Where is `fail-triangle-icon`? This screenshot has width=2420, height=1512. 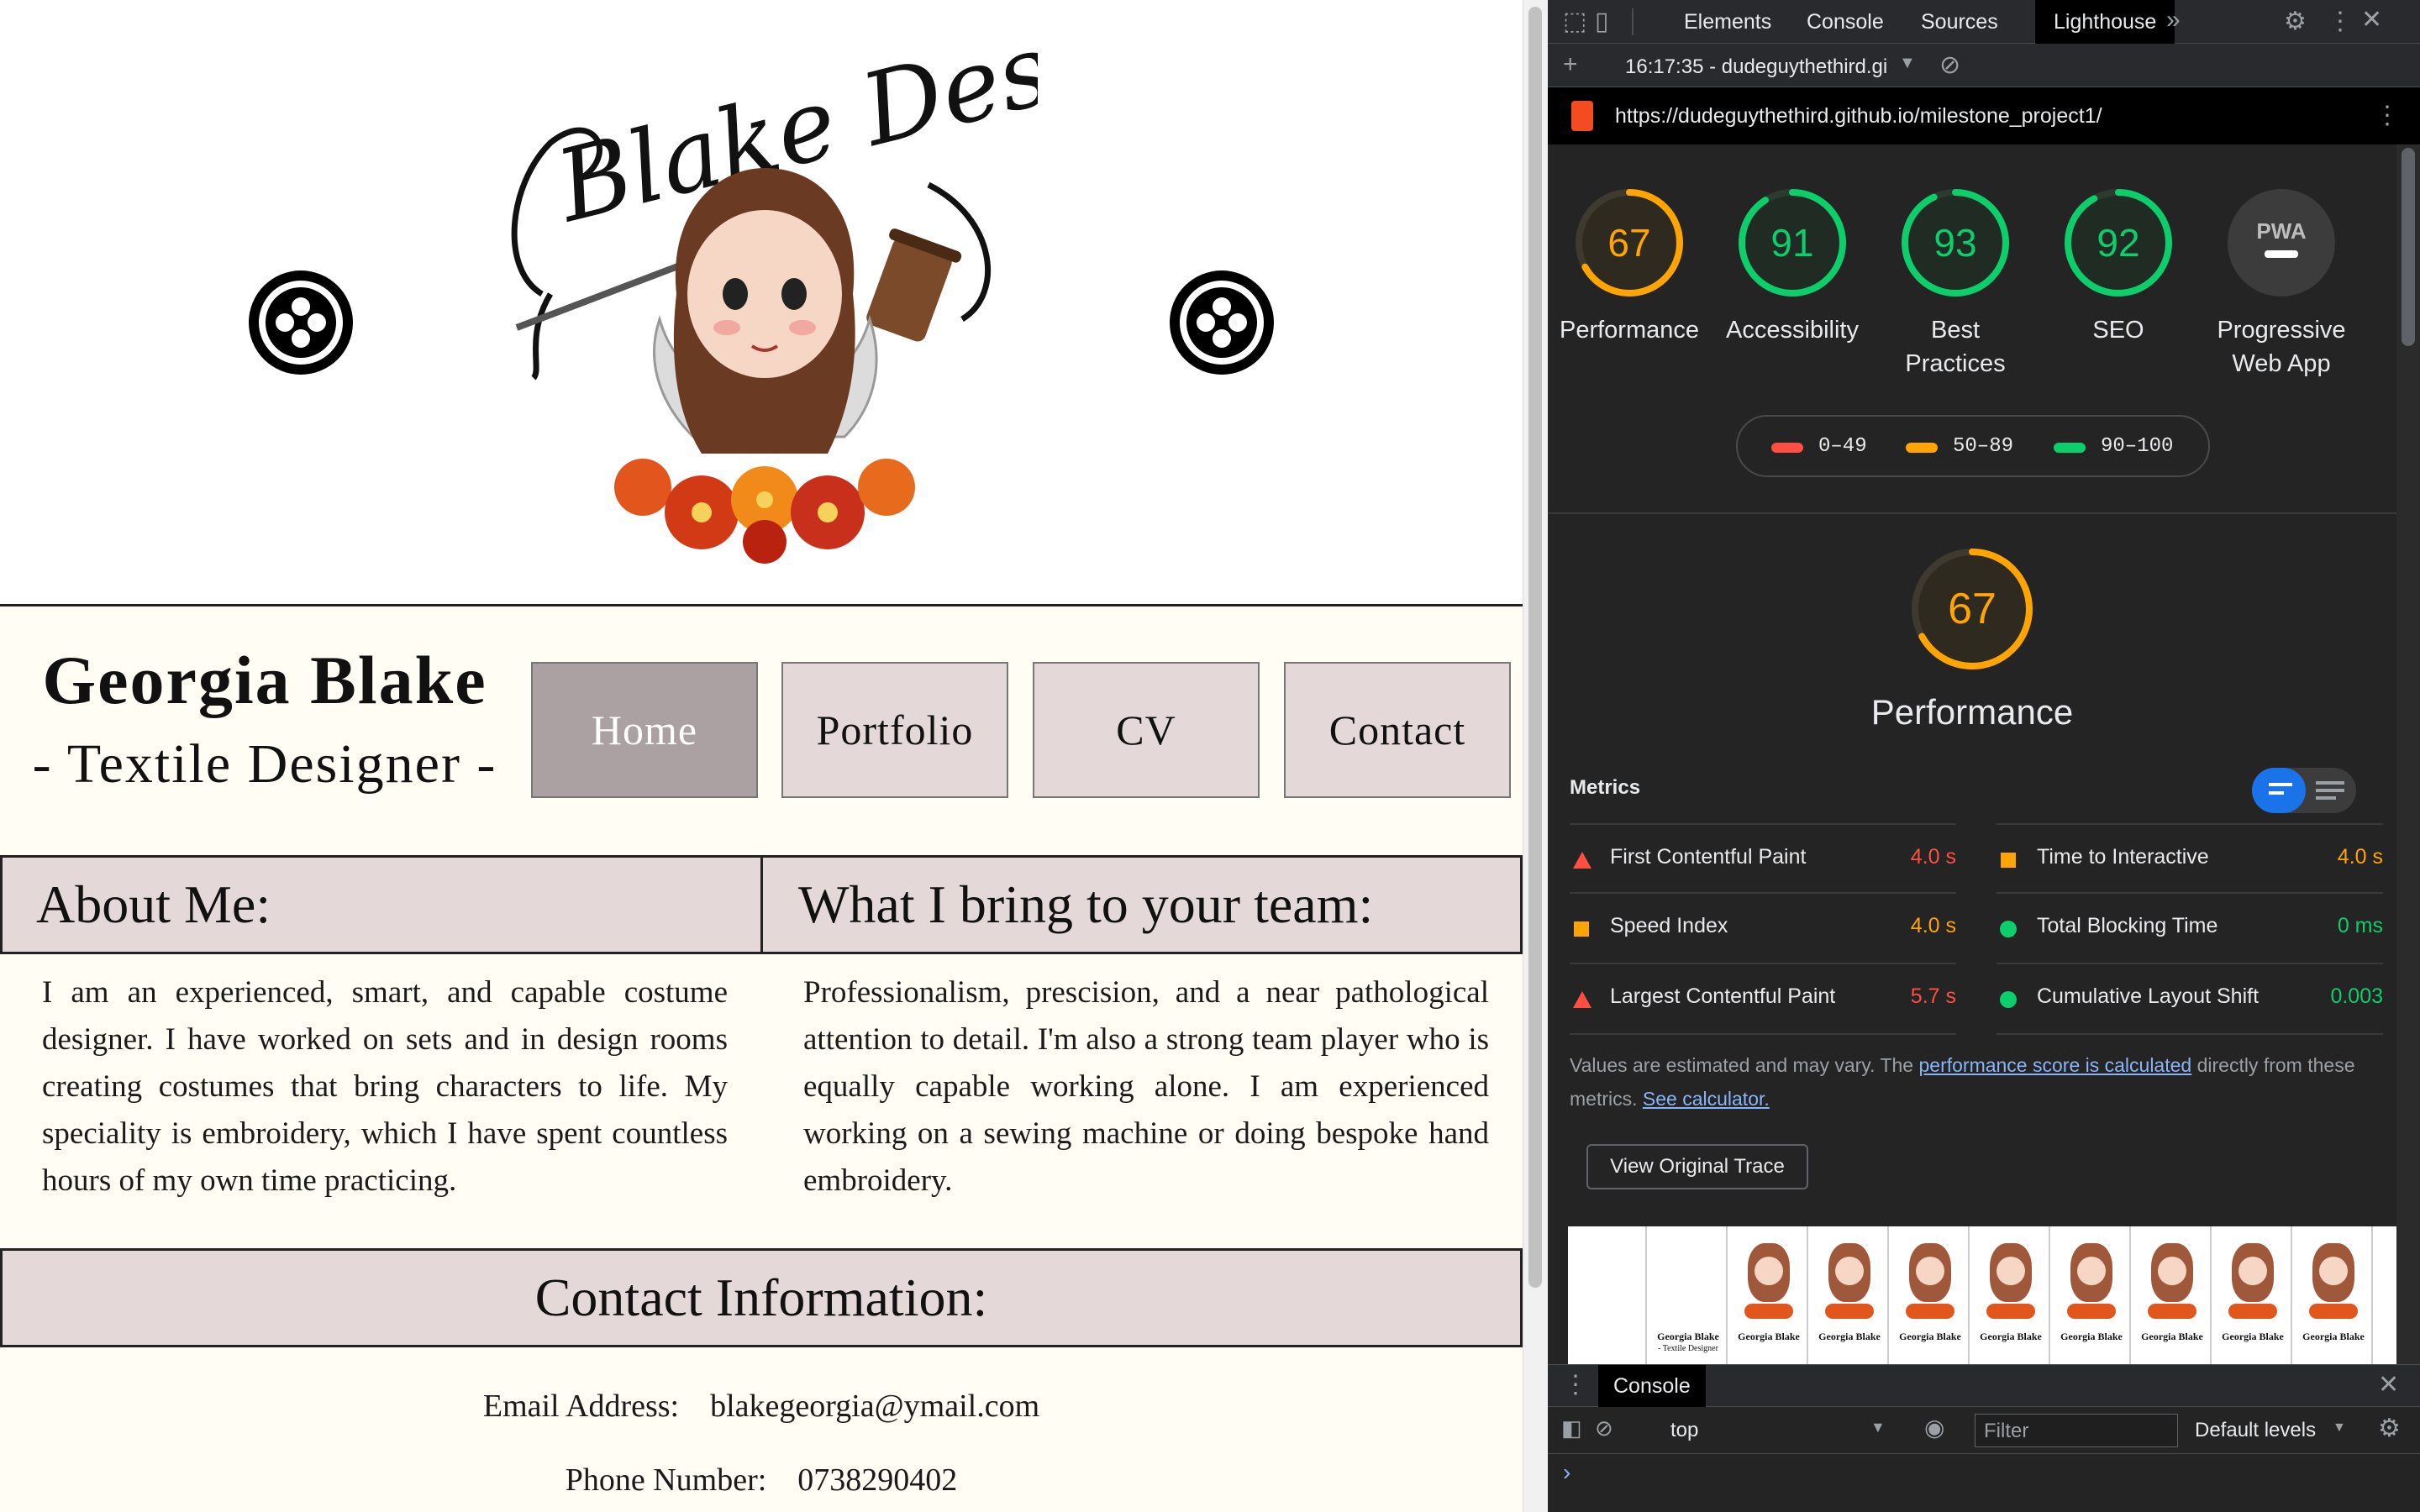
fail-triangle-icon is located at coordinates (1582, 860).